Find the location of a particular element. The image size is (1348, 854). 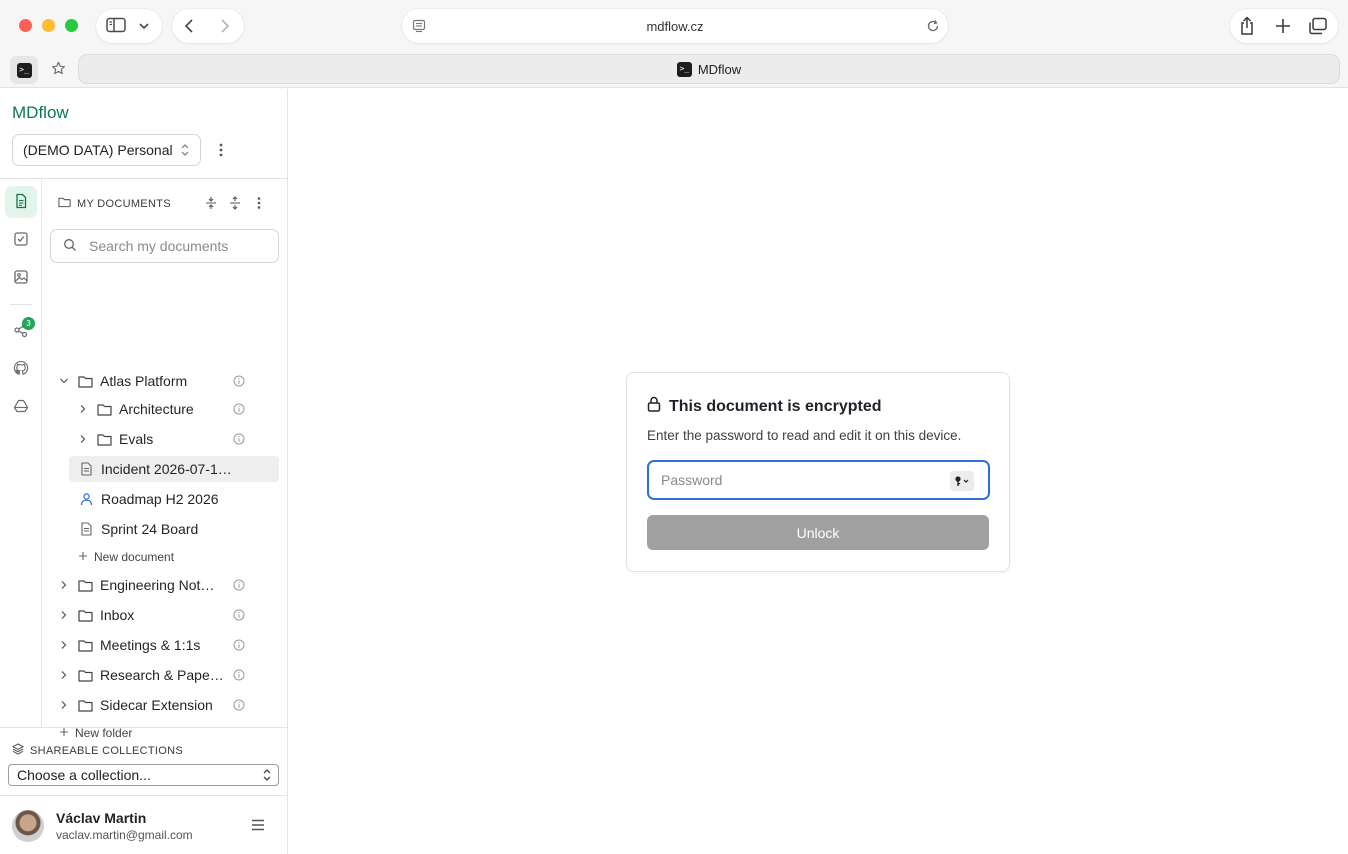

person-icon is located at coordinates (86, 499).